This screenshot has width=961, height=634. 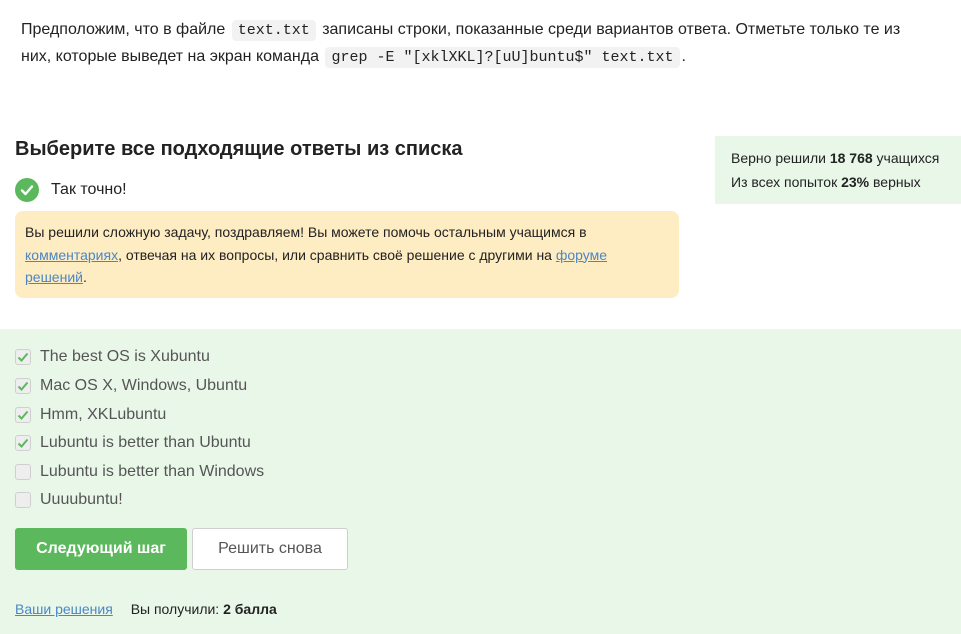 What do you see at coordinates (81, 499) in the screenshot?
I see `option-label: Uuuubuntu!` at bounding box center [81, 499].